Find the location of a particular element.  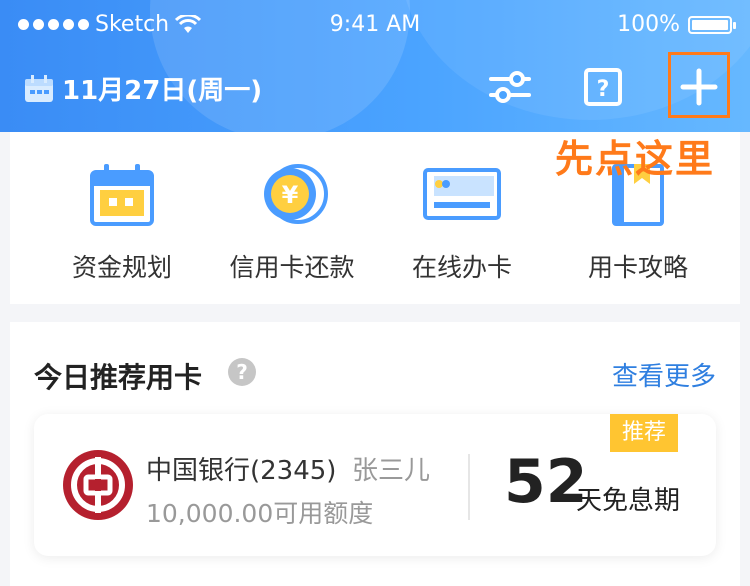

interest-free-label: 天免息期 is located at coordinates (628, 501).